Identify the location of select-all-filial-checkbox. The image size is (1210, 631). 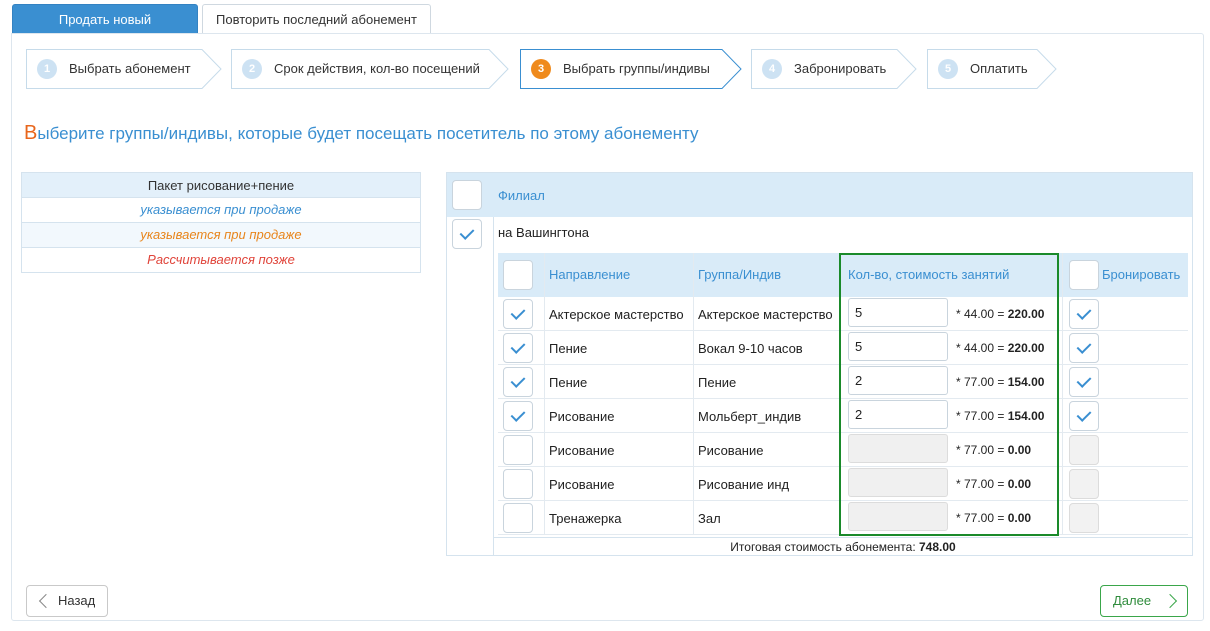
(467, 195).